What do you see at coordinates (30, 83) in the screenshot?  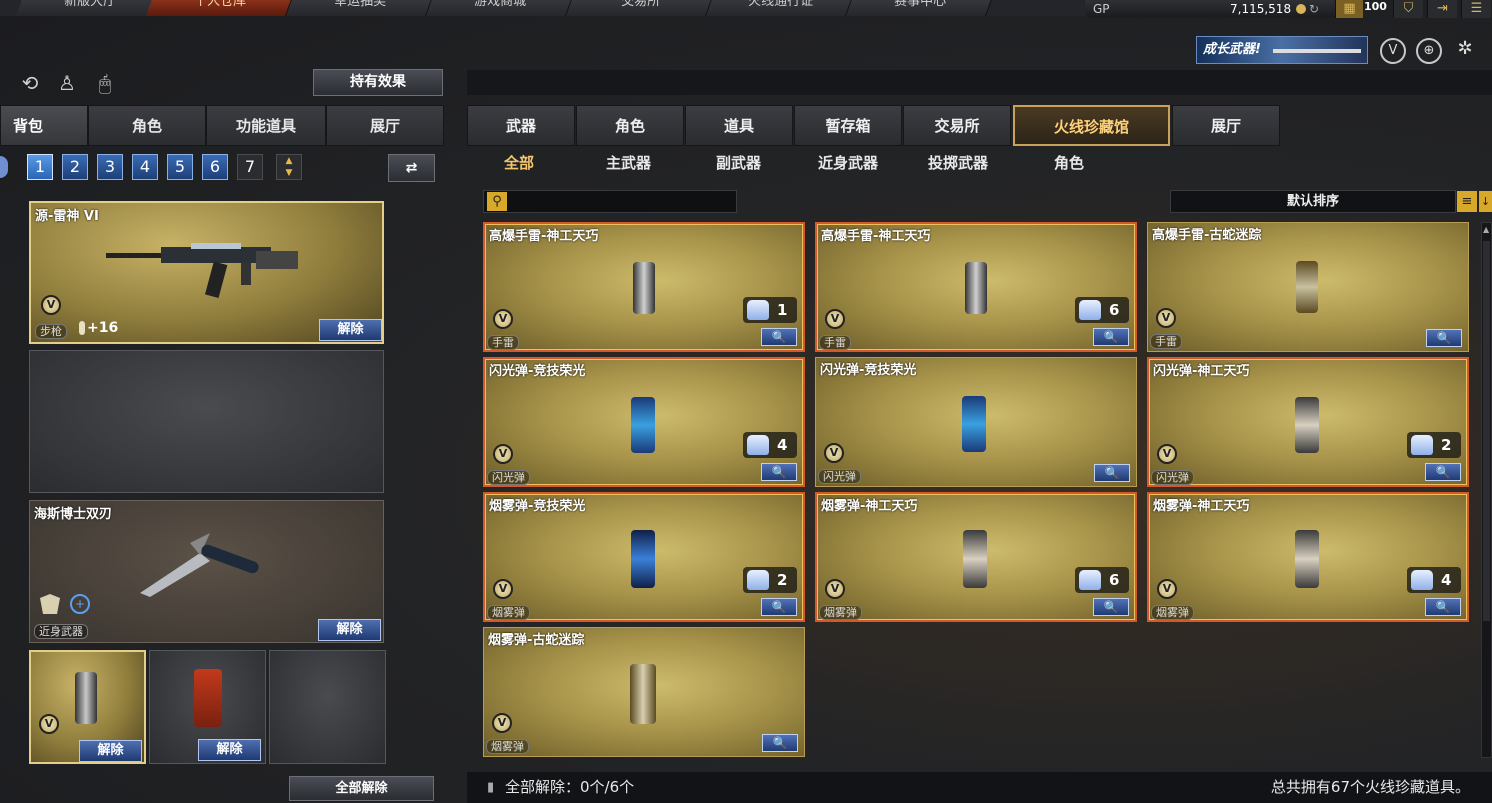 I see `rotate-icon: ⟲` at bounding box center [30, 83].